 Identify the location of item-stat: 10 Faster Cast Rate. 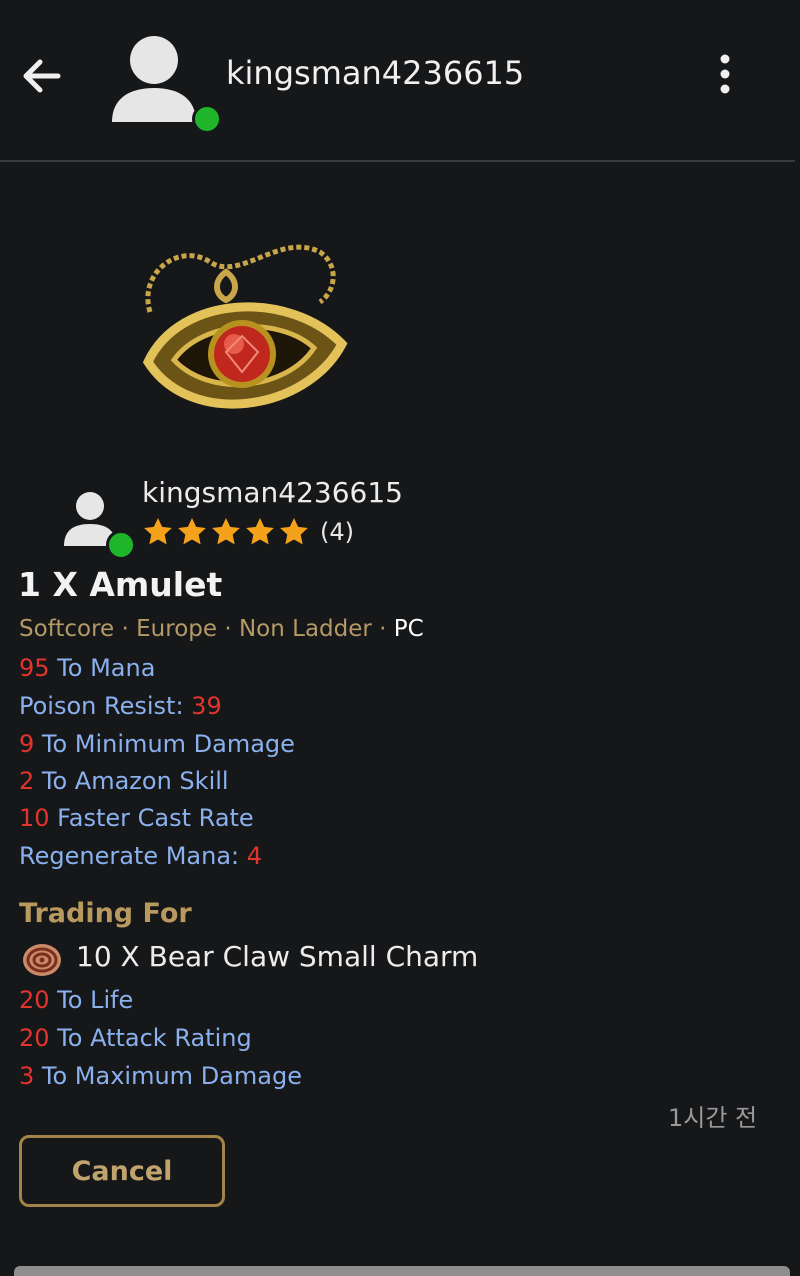
(136, 818).